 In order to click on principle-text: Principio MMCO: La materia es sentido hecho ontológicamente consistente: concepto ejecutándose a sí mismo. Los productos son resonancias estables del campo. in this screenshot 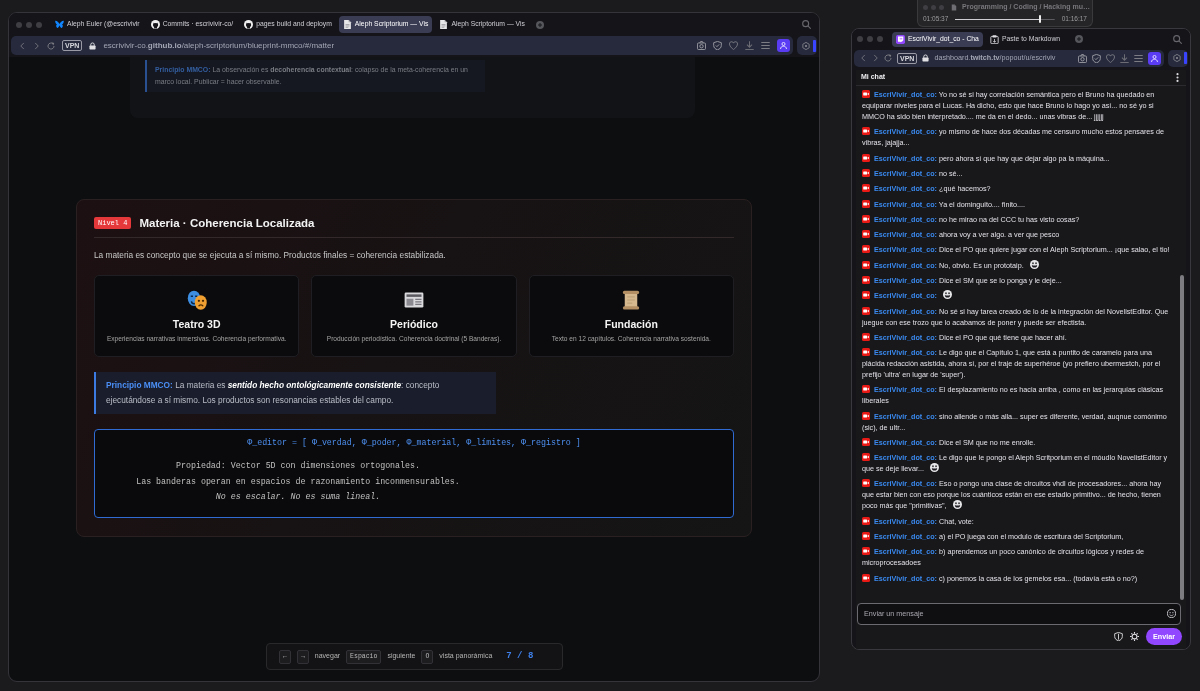, I will do `click(273, 393)`.